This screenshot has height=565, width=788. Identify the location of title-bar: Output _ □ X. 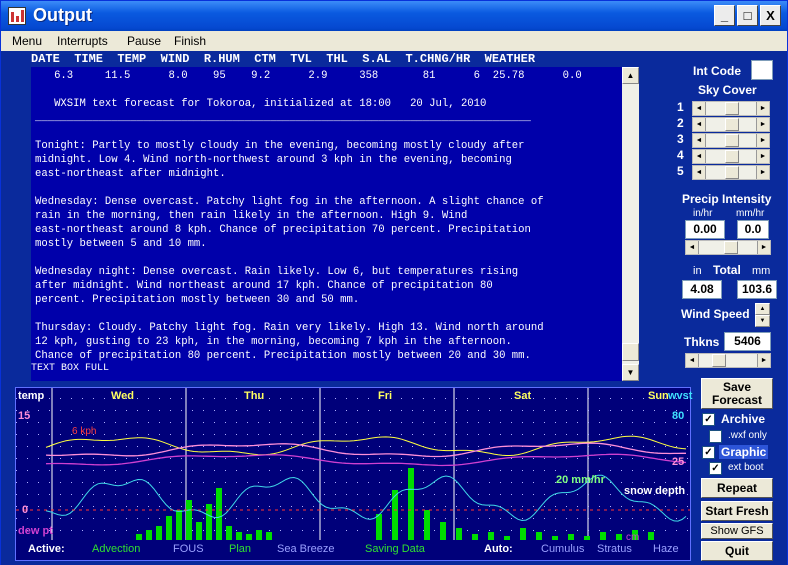
(394, 16).